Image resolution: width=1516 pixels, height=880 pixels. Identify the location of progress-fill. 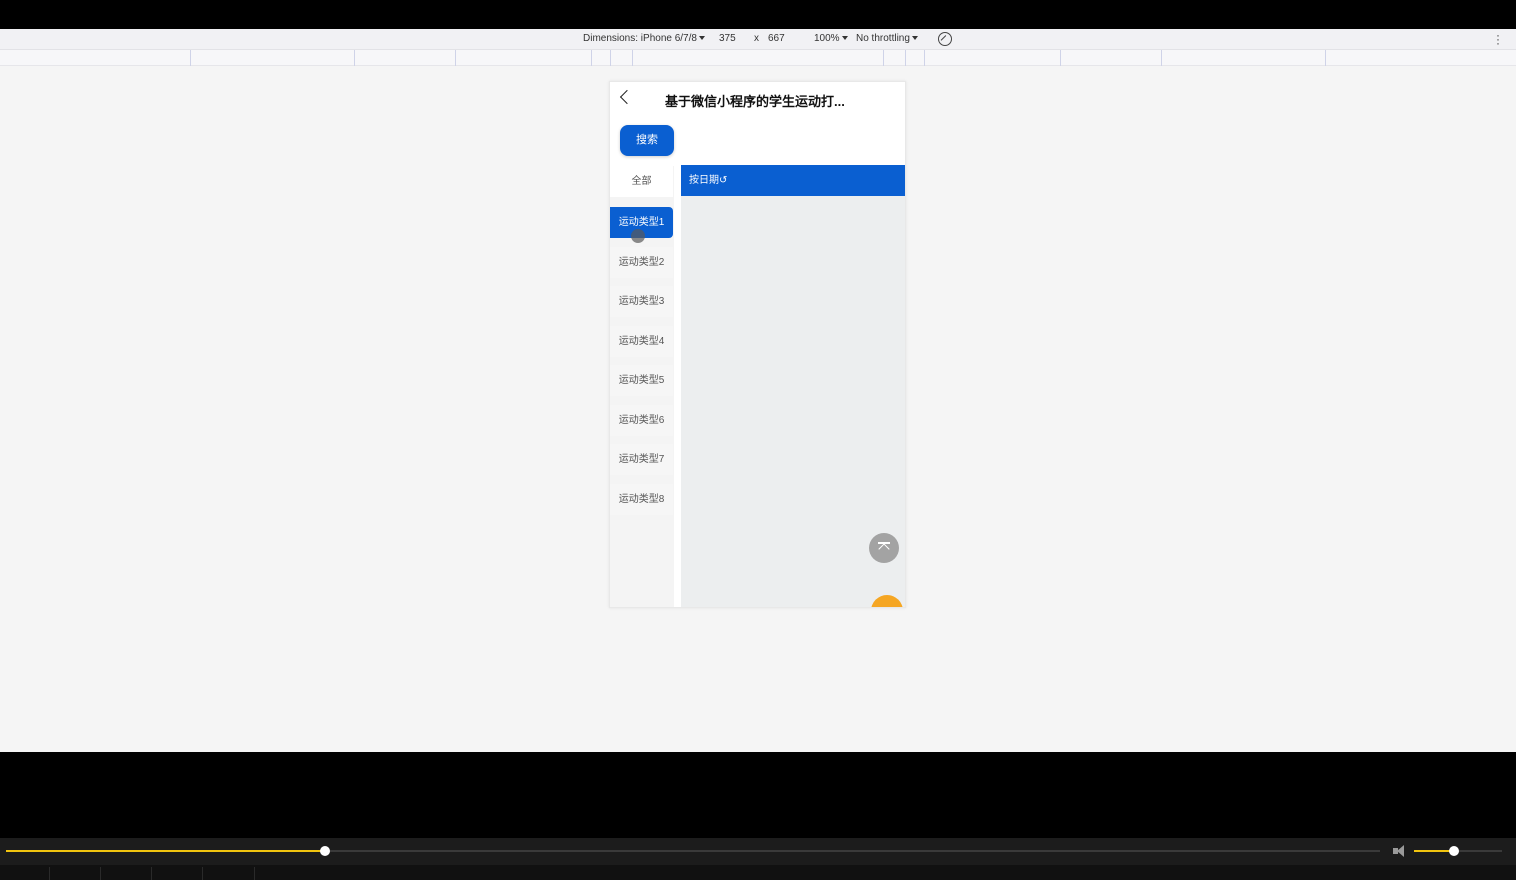
(165, 851).